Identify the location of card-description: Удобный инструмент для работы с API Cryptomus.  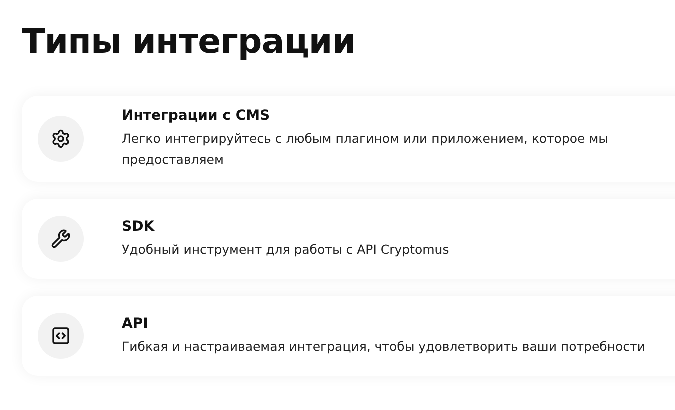
(286, 249).